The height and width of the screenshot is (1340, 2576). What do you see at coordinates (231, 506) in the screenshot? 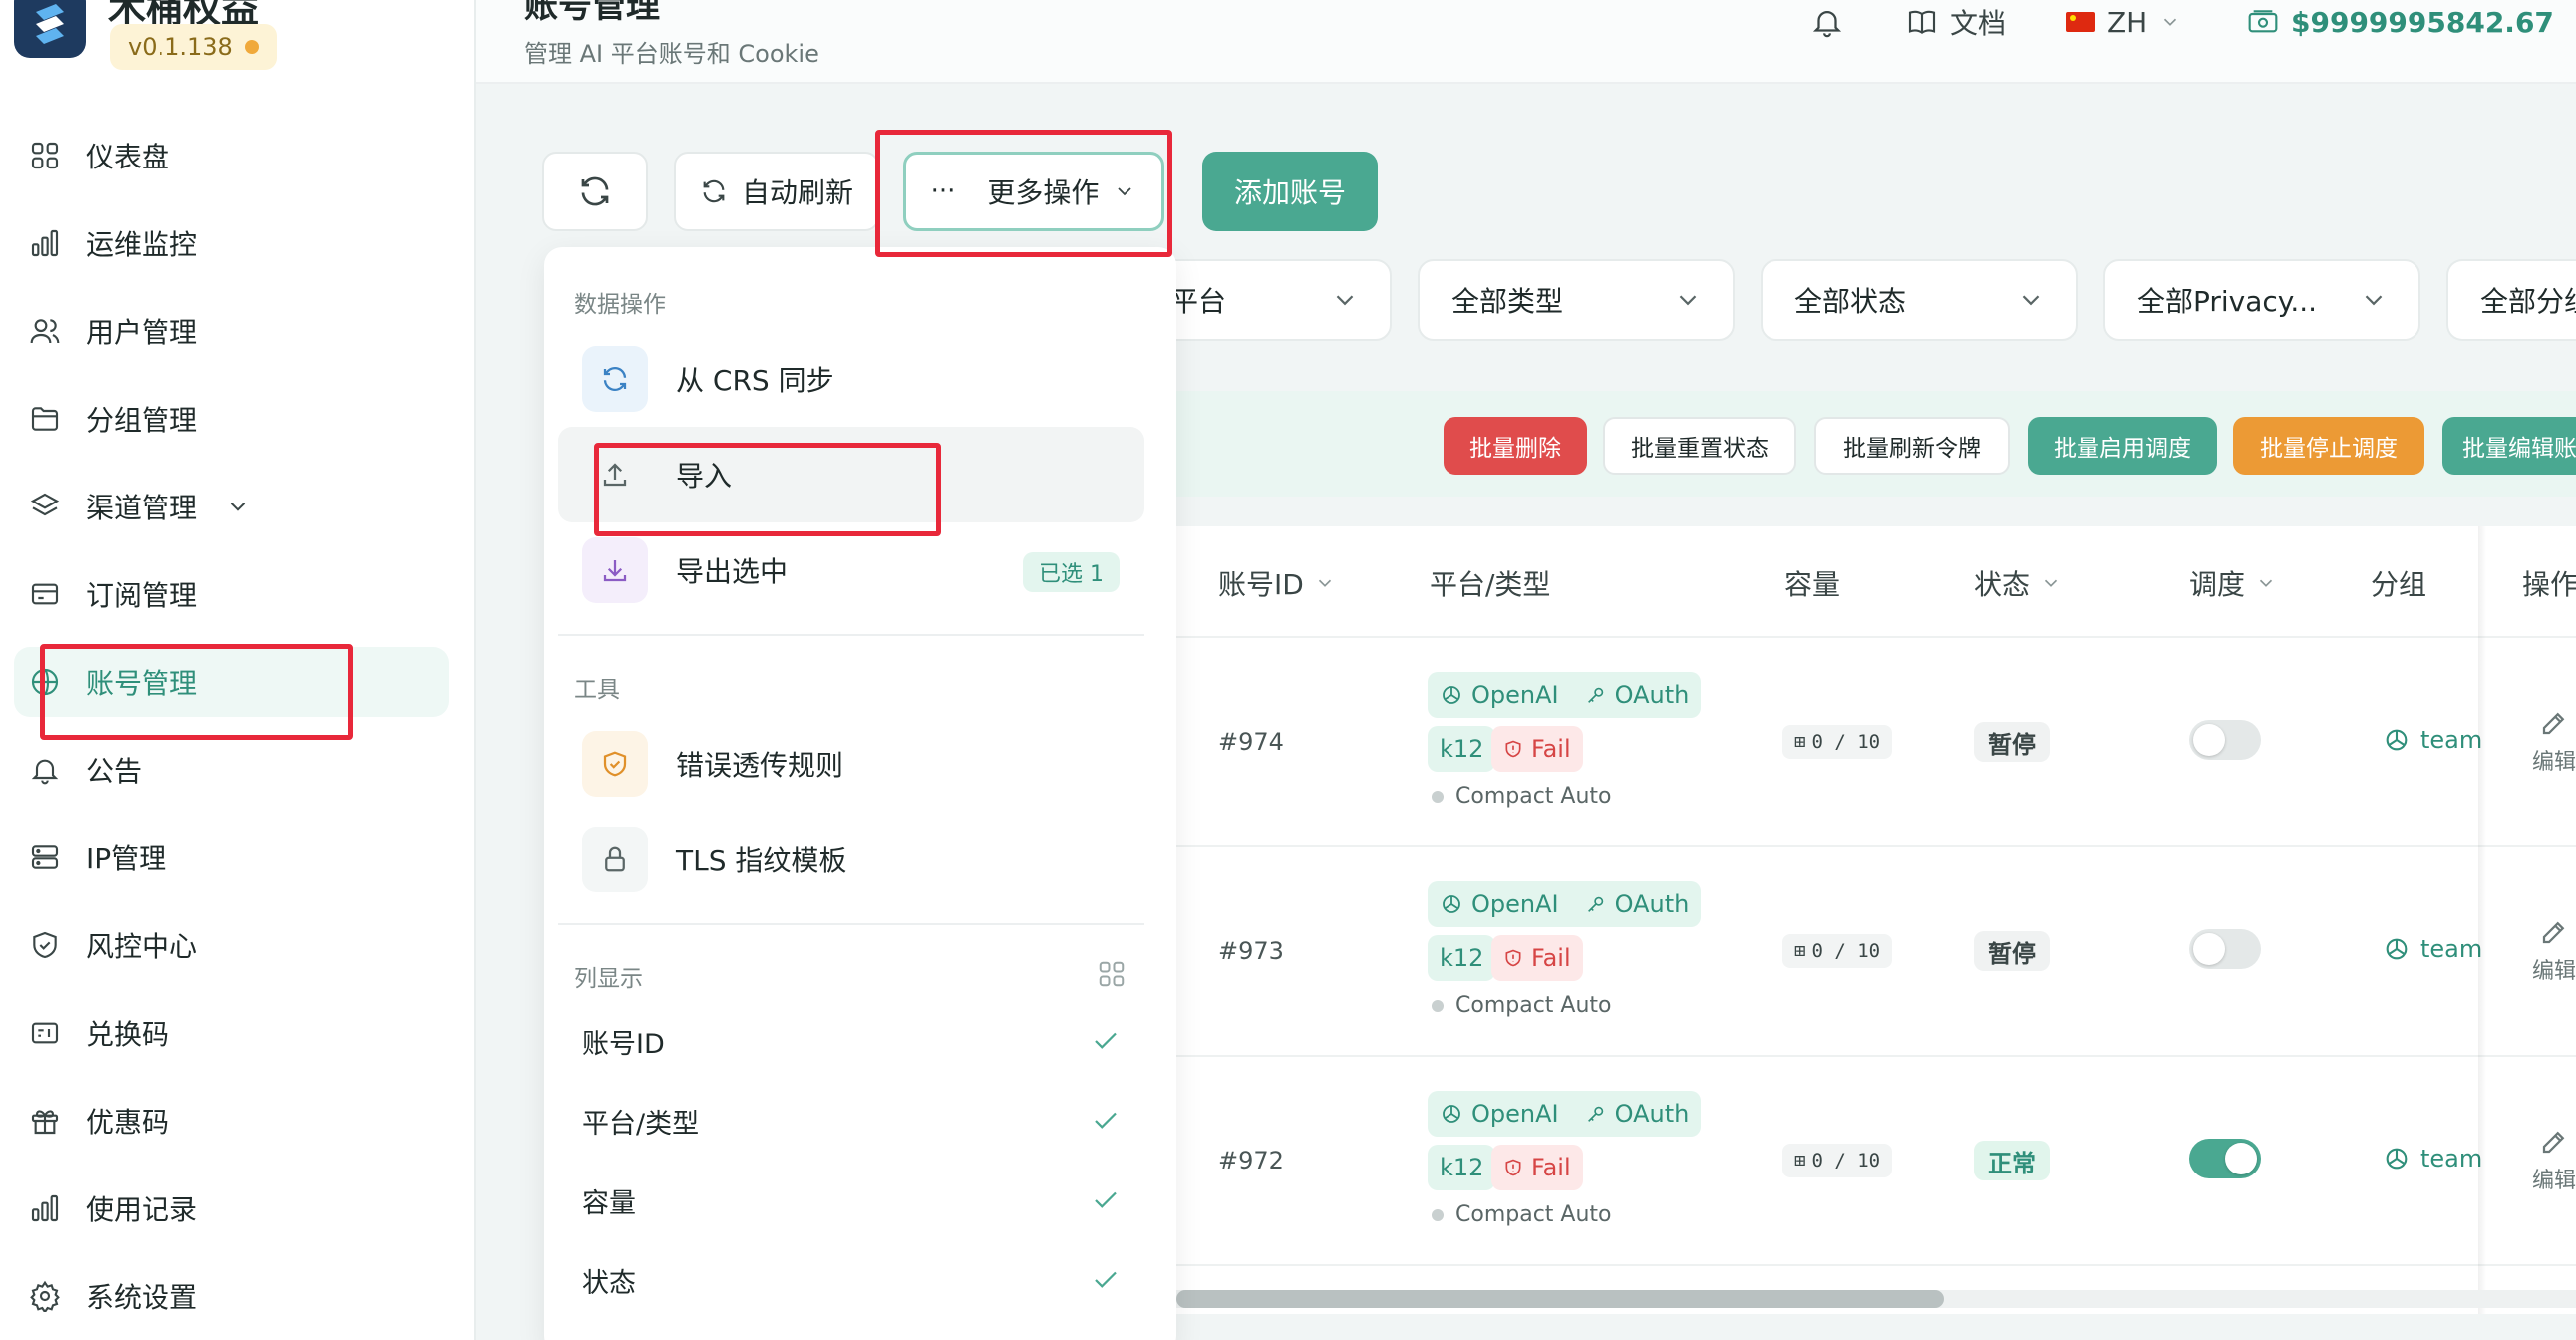
I see `sidebar-item-channels: 渠道管理` at bounding box center [231, 506].